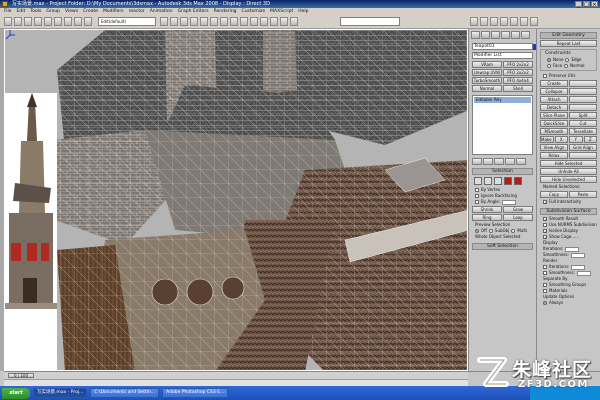 This screenshot has width=600, height=400. I want to click on angle-snap-icon, so click(214, 21).